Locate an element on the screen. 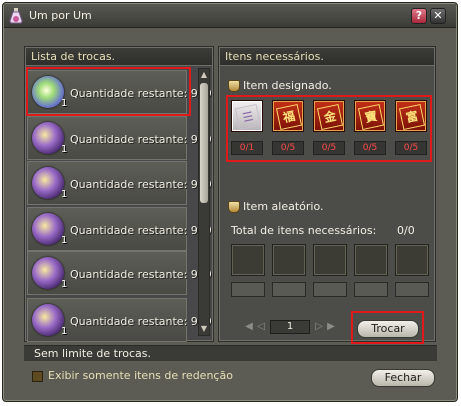 This screenshot has width=461, height=406. scroll-icon: ☰ is located at coordinates (247, 116).